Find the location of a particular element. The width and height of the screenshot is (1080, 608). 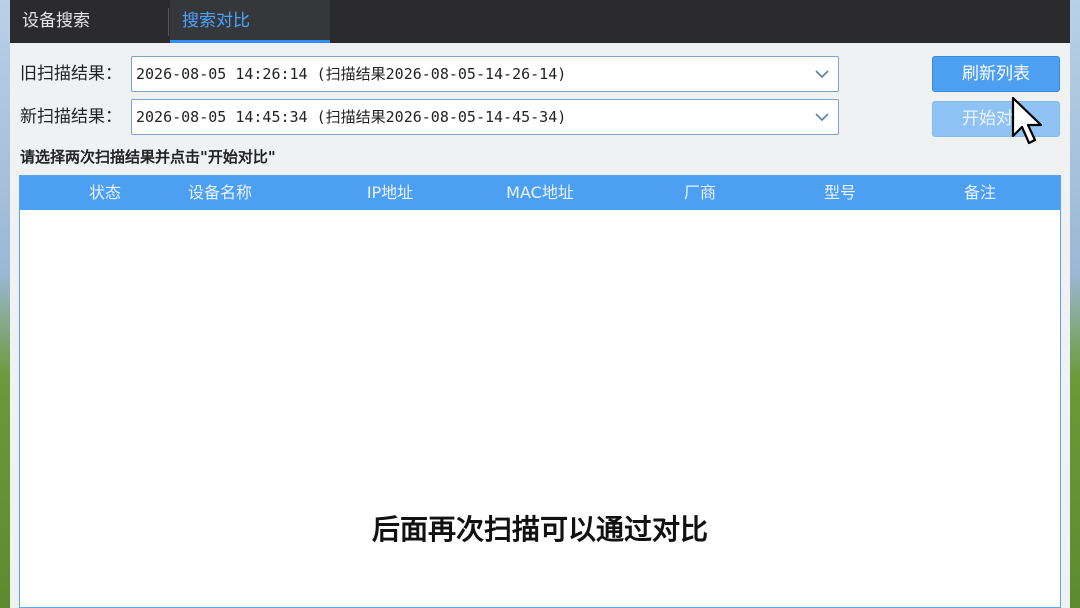

new-scan-label: 新扫描结果： is located at coordinates (71, 117).